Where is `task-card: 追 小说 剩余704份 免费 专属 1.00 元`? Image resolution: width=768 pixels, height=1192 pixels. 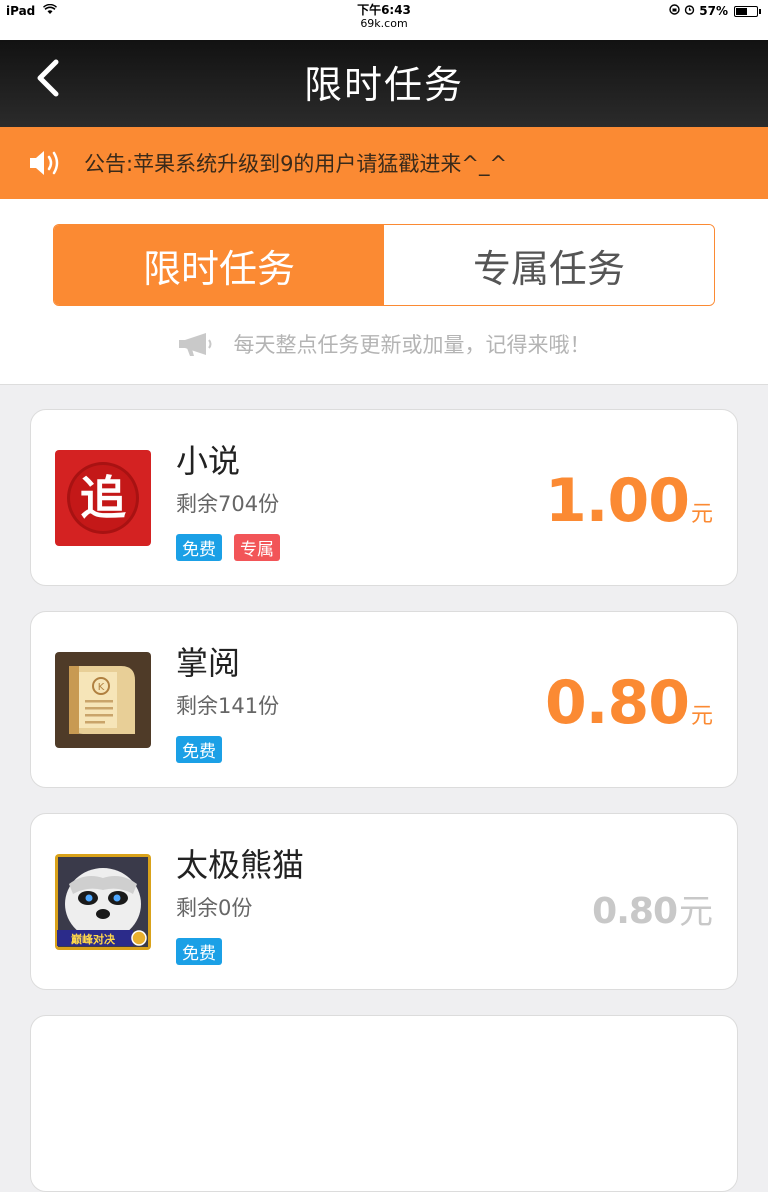
task-card: 追 小说 剩余704份 免费 专属 1.00 元 is located at coordinates (384, 497).